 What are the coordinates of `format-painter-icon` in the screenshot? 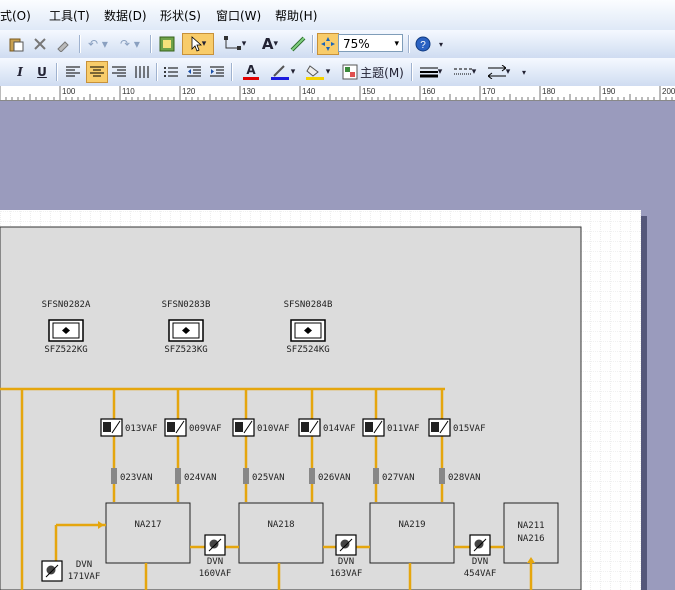 It's located at (63, 44).